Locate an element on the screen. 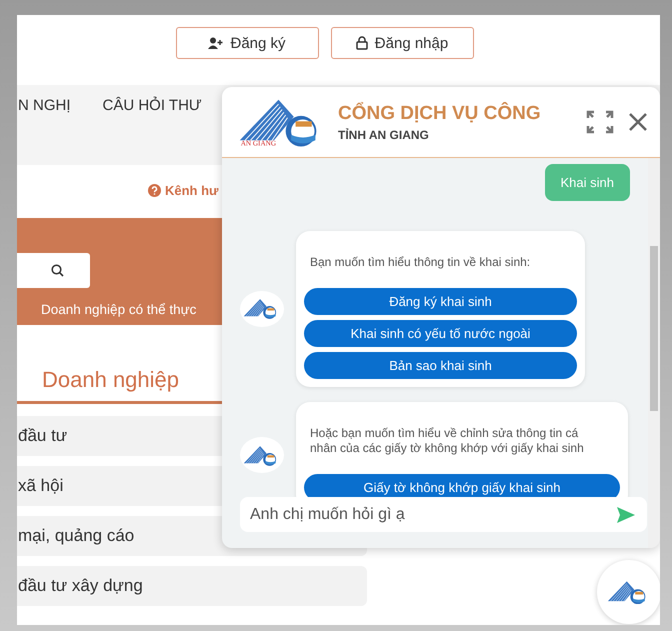 The height and width of the screenshot is (631, 672). search-field is located at coordinates (53, 270).